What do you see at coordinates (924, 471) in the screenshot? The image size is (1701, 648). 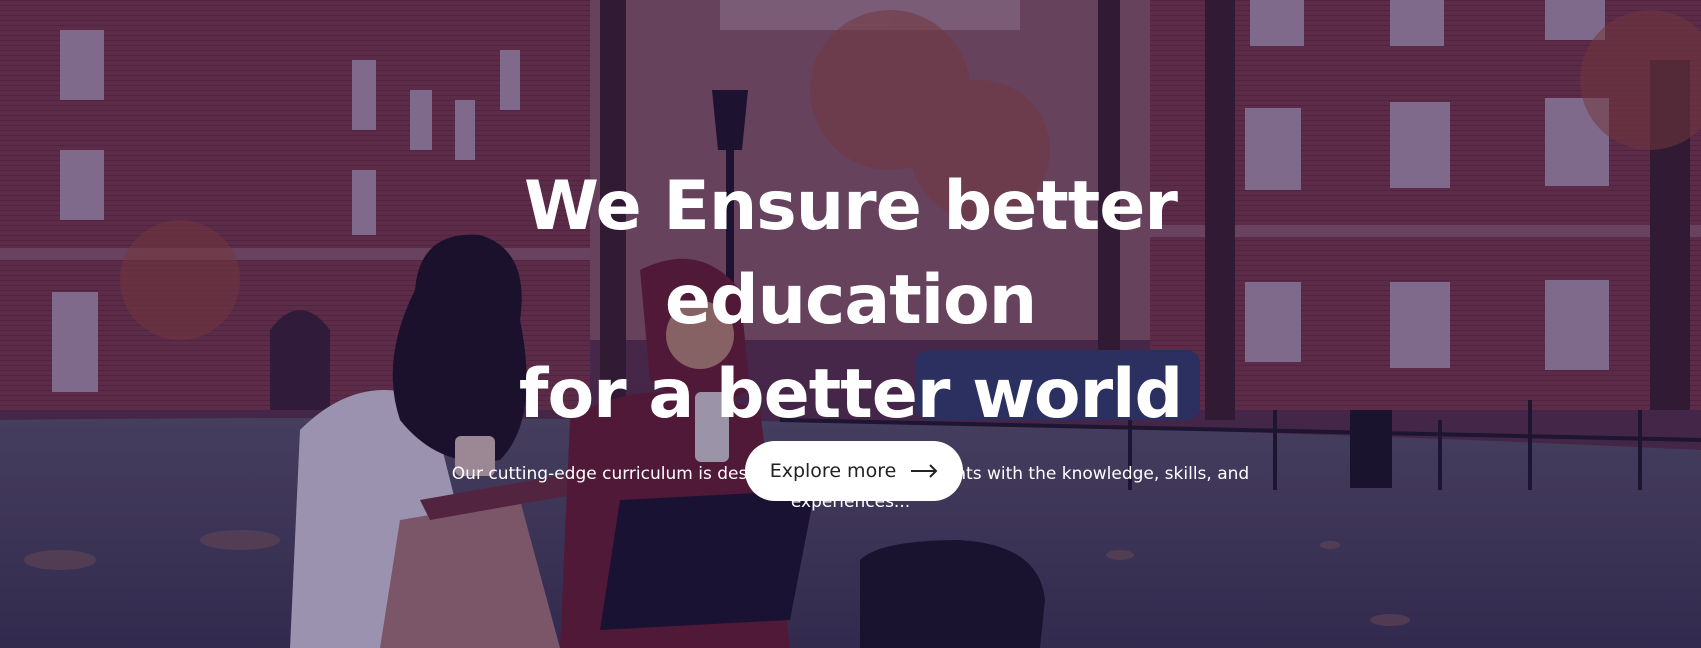 I see `arrow-right-icon` at bounding box center [924, 471].